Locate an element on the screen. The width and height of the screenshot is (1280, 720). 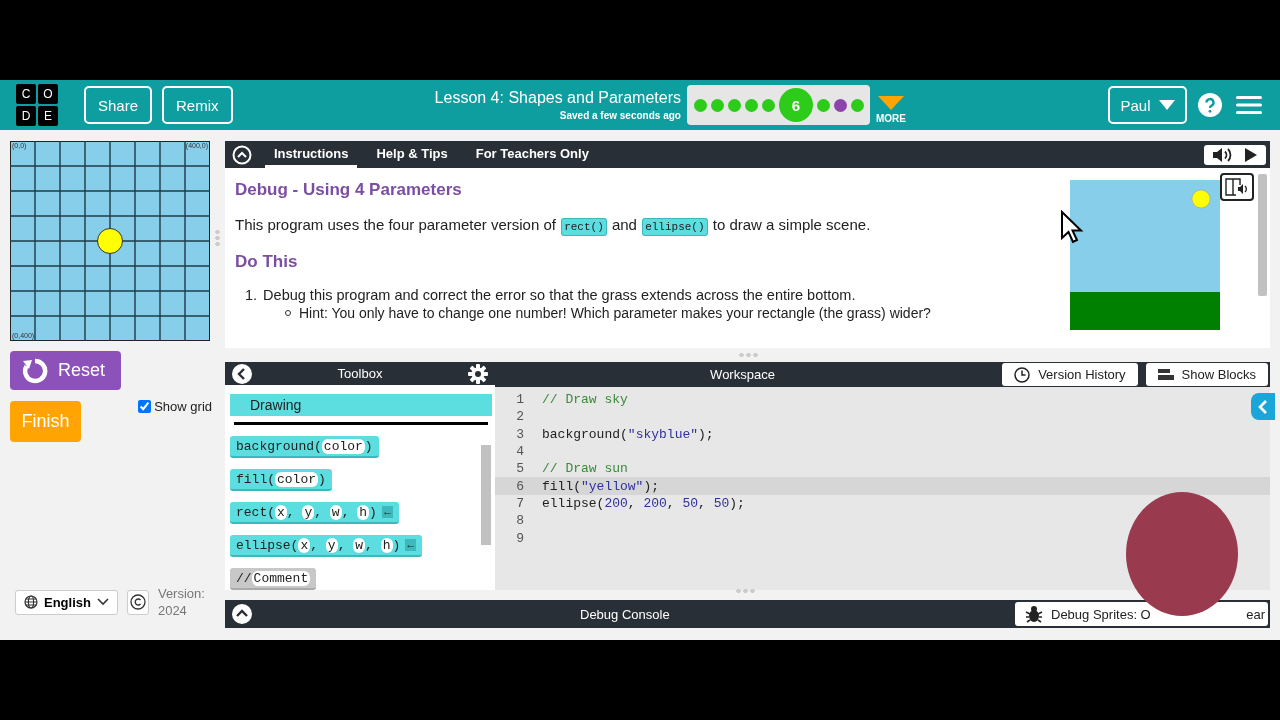
read-aloud-button is located at coordinates (1237, 187).